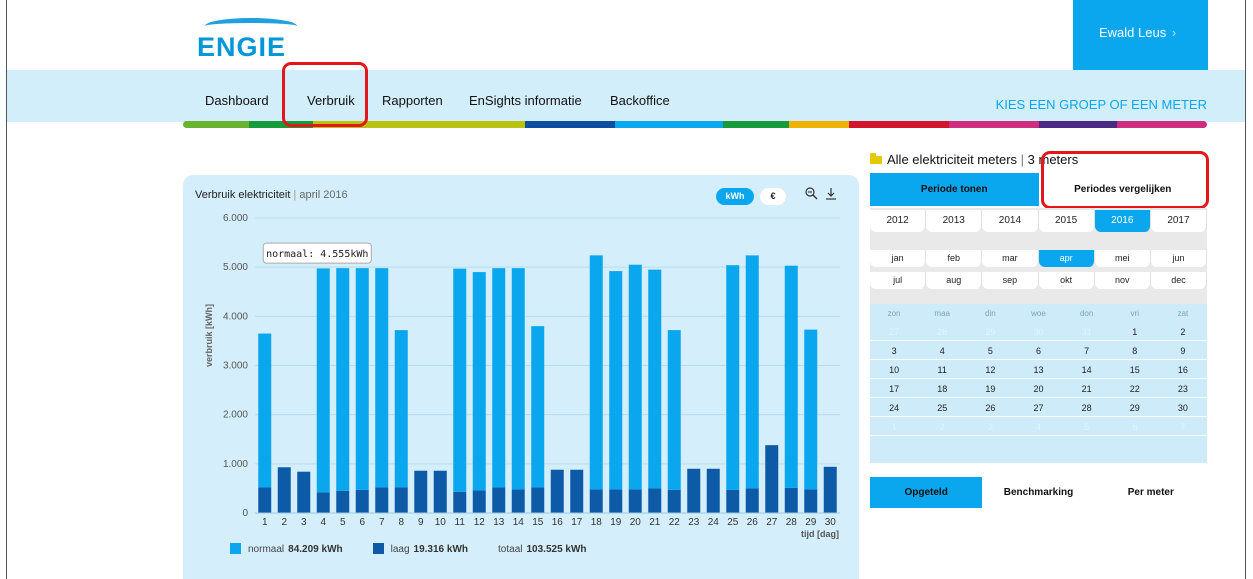  Describe the element at coordinates (1134, 370) in the screenshot. I see `day-cell: 15` at that location.